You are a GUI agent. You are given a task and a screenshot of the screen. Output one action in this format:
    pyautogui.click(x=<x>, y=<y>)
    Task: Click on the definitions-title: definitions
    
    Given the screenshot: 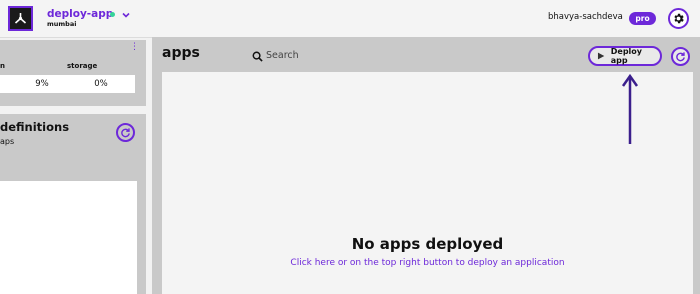 What is the action you would take?
    pyautogui.click(x=35, y=127)
    